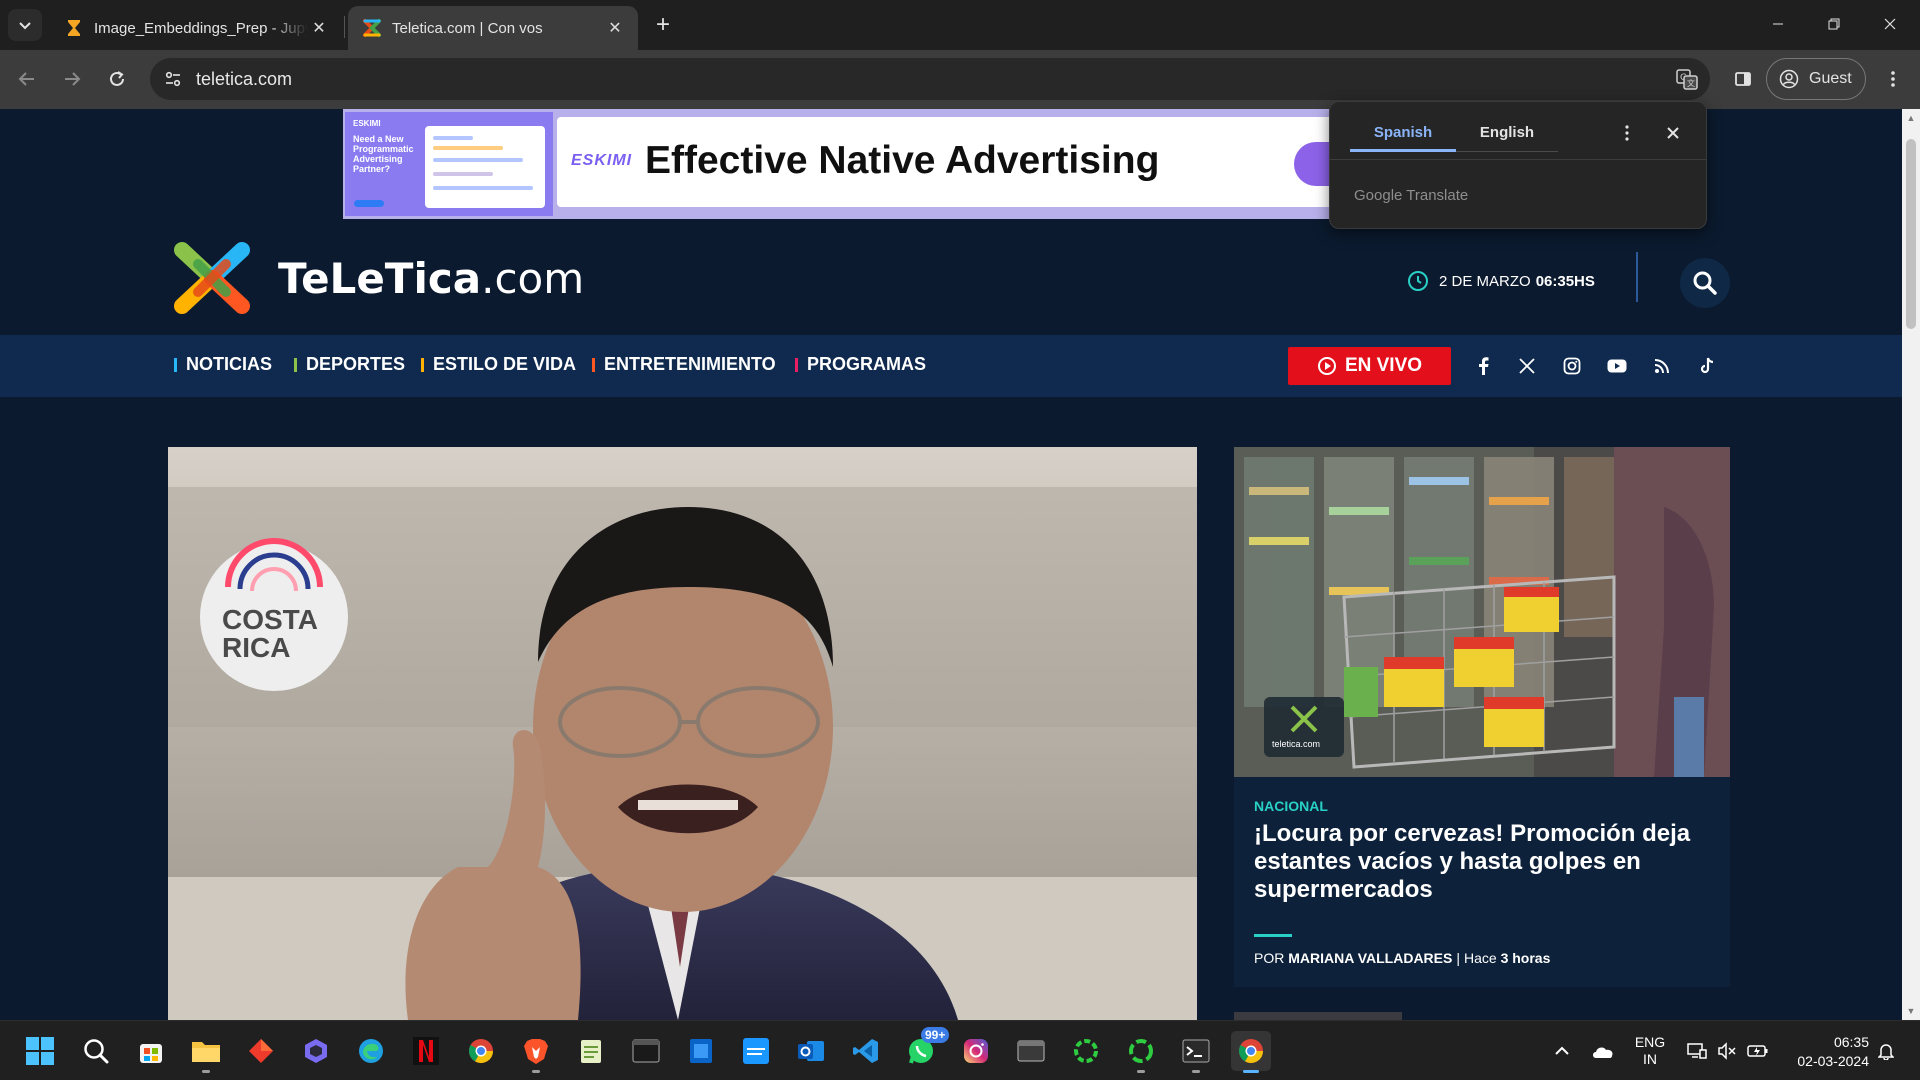 The width and height of the screenshot is (1920, 1080). Describe the element at coordinates (1826, 1052) in the screenshot. I see `taskbar-clock: 06:35 02-03-2024` at that location.